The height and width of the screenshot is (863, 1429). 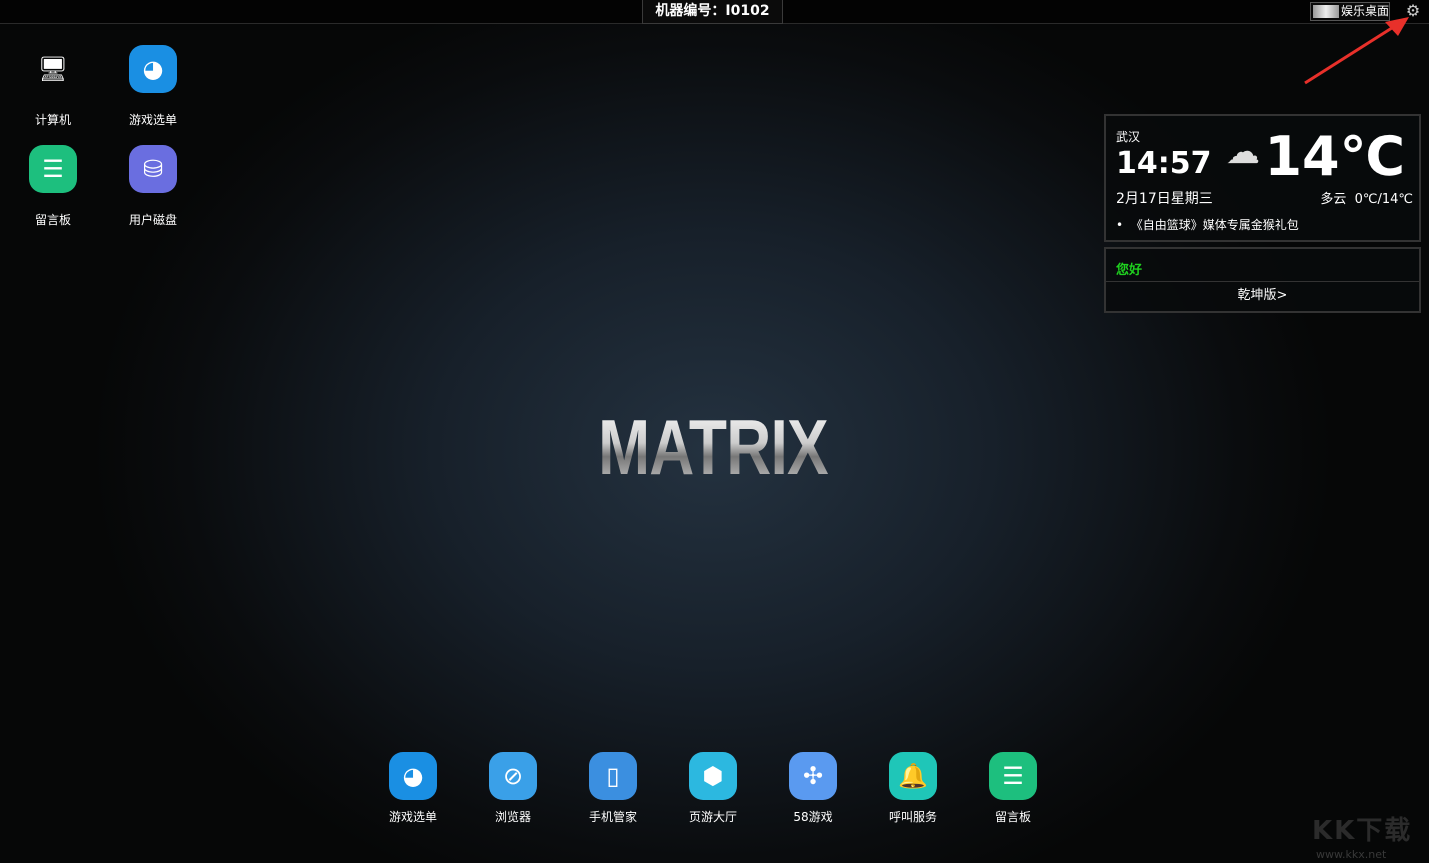 What do you see at coordinates (513, 776) in the screenshot?
I see `browser-icon: ⊘` at bounding box center [513, 776].